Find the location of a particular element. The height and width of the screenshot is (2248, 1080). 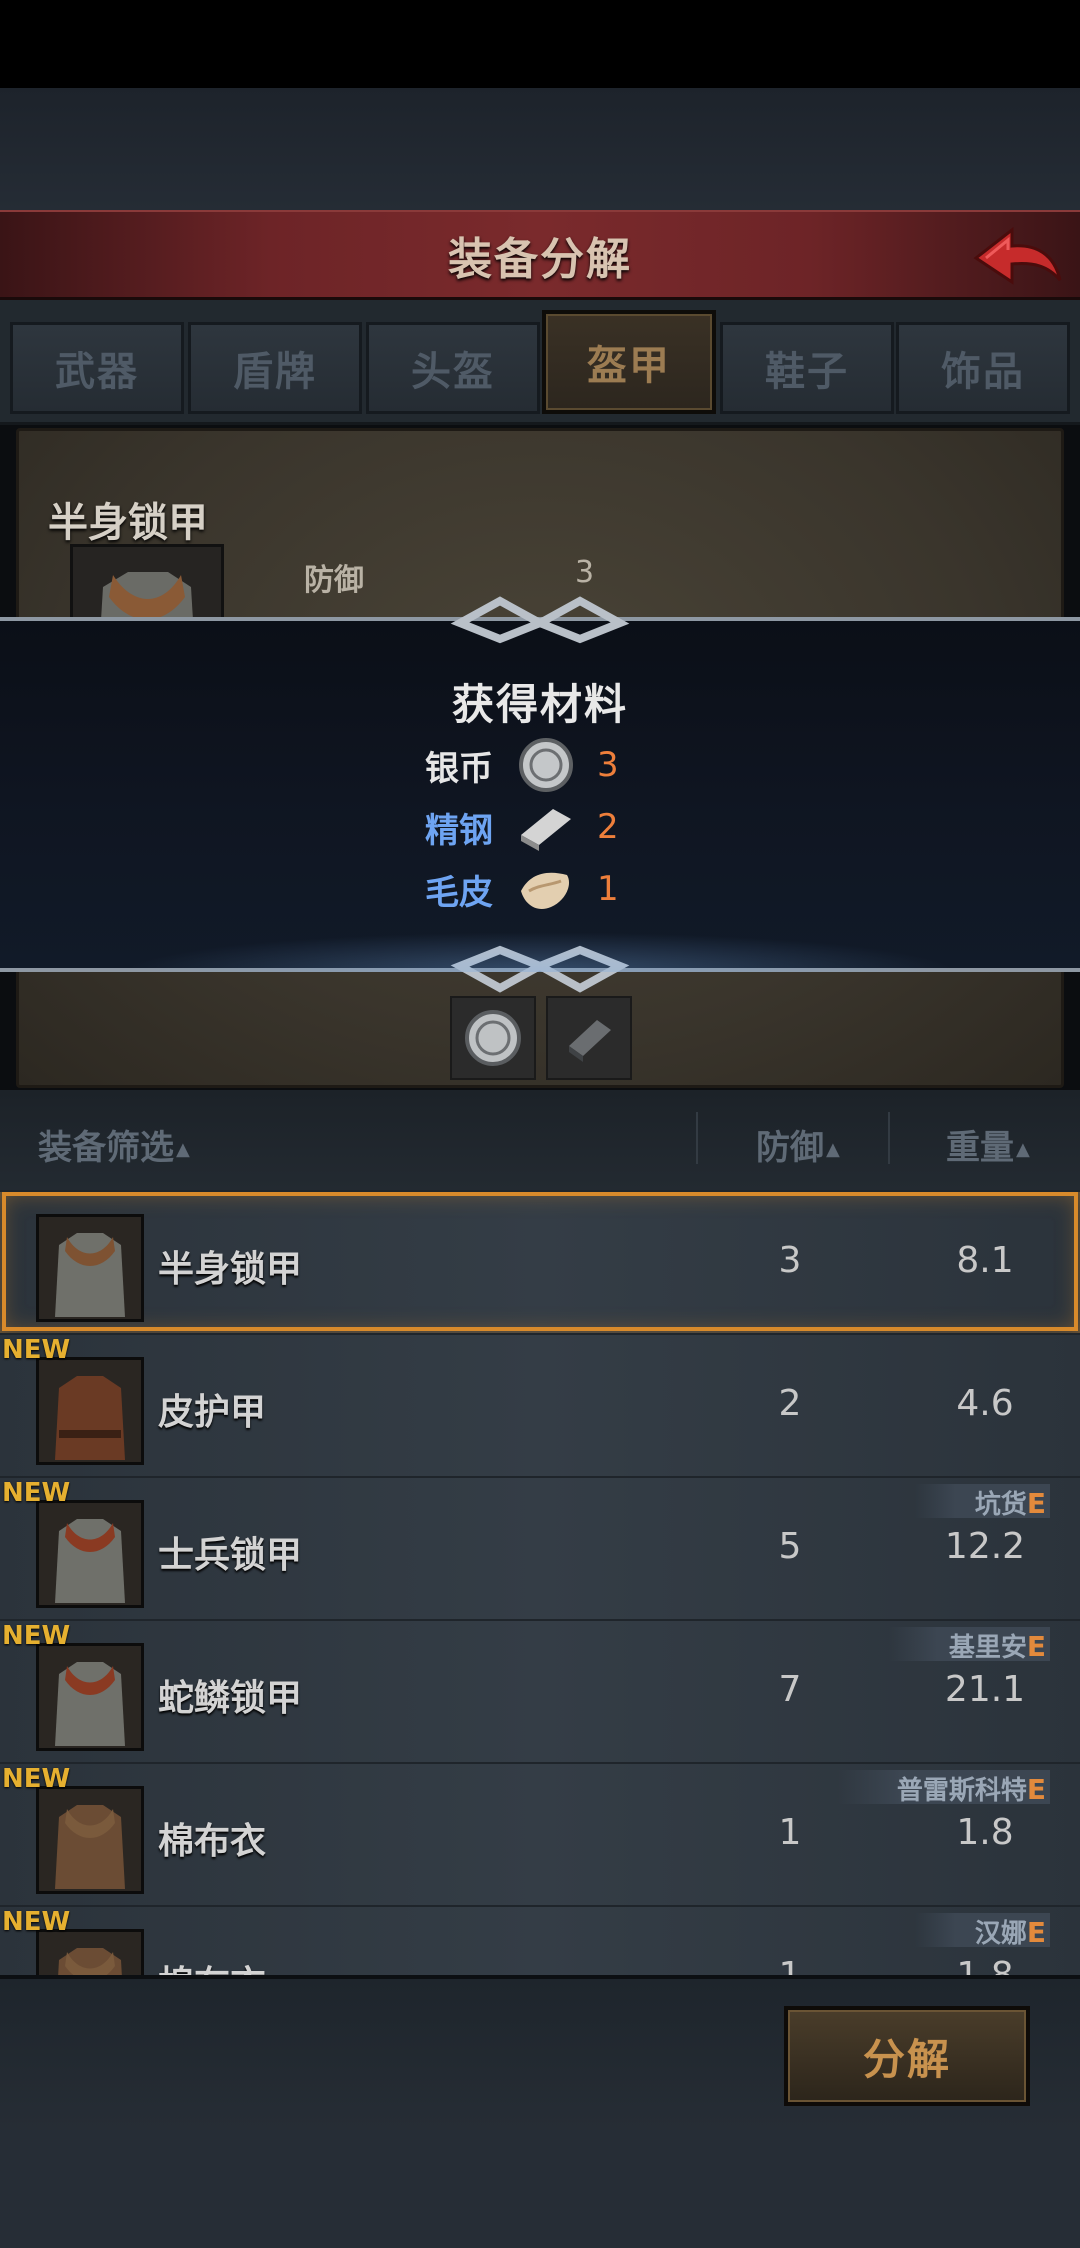

material-name: 精钢 is located at coordinates (459, 830).